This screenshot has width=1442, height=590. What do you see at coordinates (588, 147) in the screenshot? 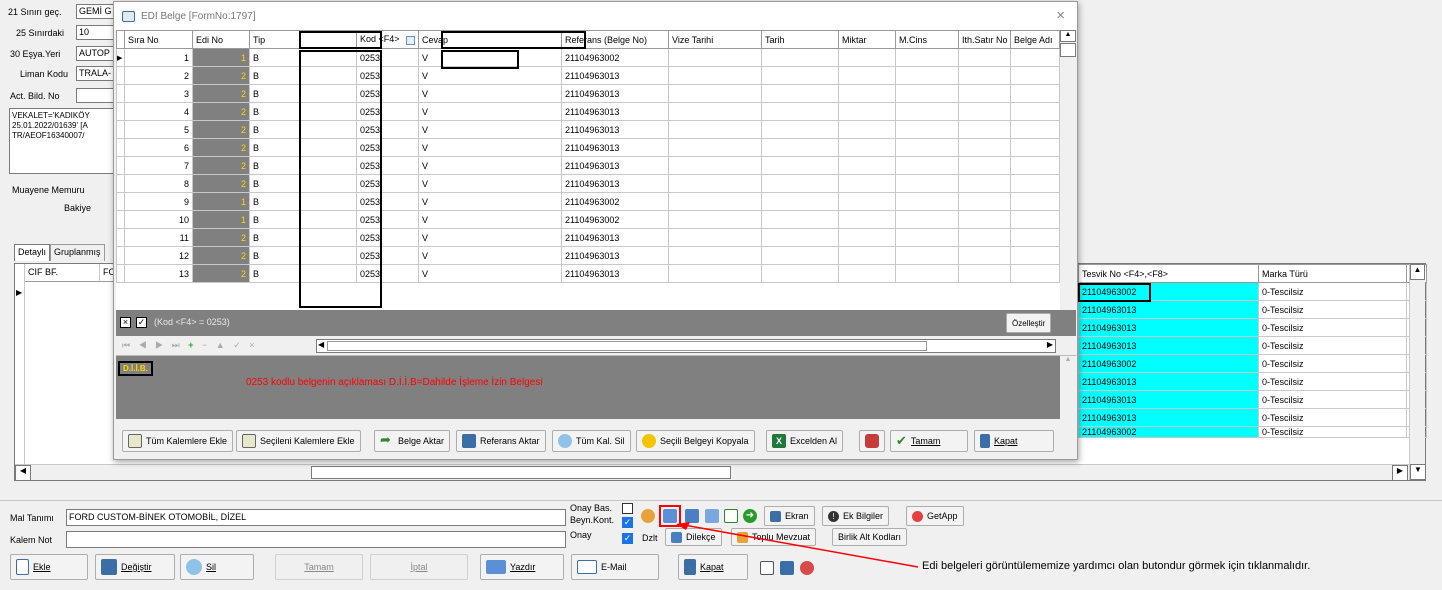
I see `table-row: 6 2 B 0253 V 21104963013` at bounding box center [588, 147].